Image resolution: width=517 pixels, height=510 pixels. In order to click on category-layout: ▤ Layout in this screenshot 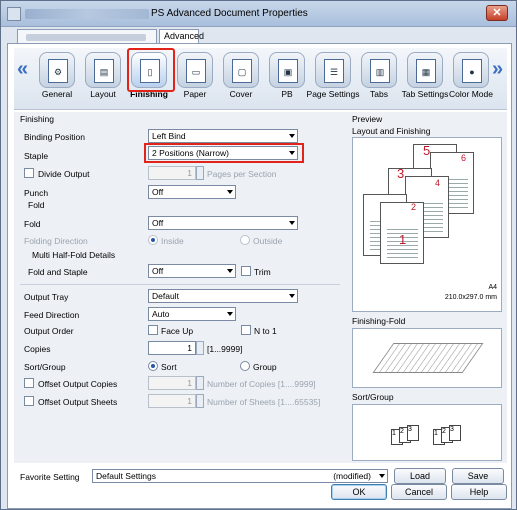, I will do `click(103, 79)`.